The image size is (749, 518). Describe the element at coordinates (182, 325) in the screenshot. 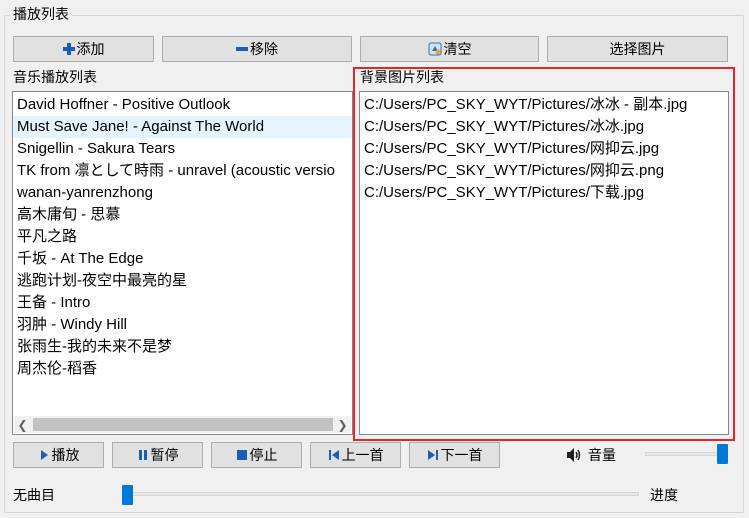

I see `music-list-item: 羽肿 - Windy Hill` at that location.